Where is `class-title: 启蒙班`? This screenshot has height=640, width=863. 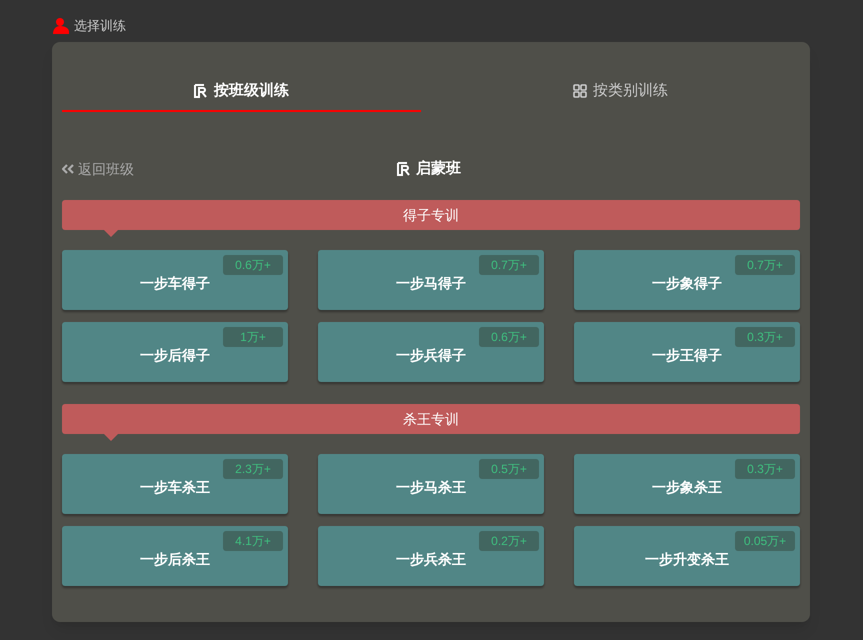 class-title: 启蒙班 is located at coordinates (438, 168).